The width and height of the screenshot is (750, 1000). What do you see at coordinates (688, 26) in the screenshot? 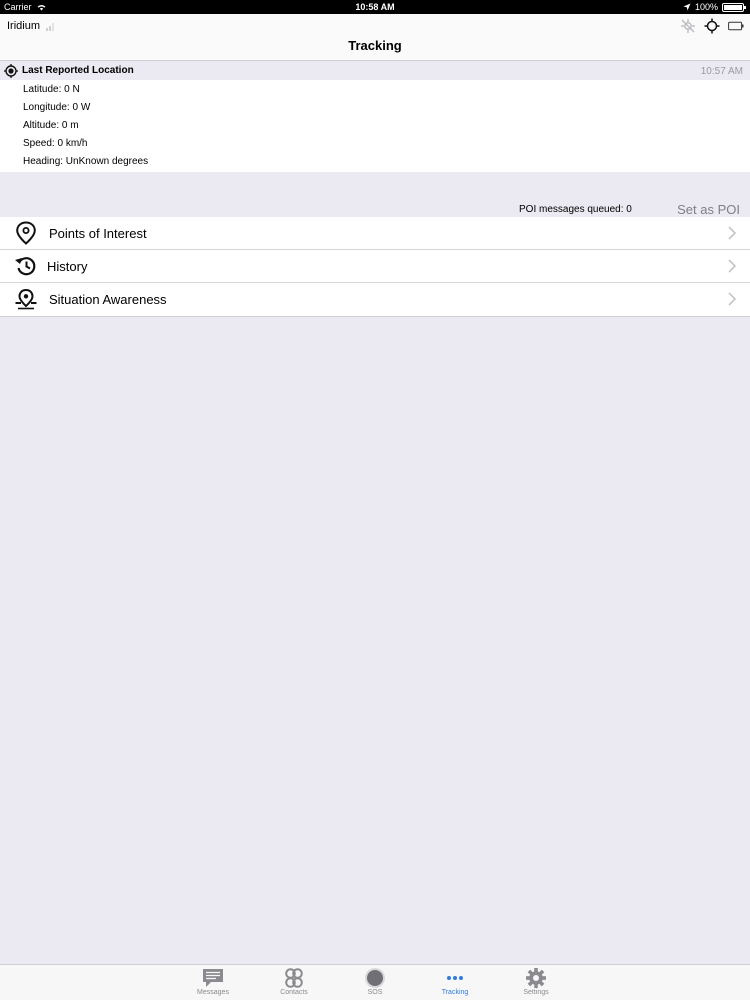
I see `gps-off-icon` at bounding box center [688, 26].